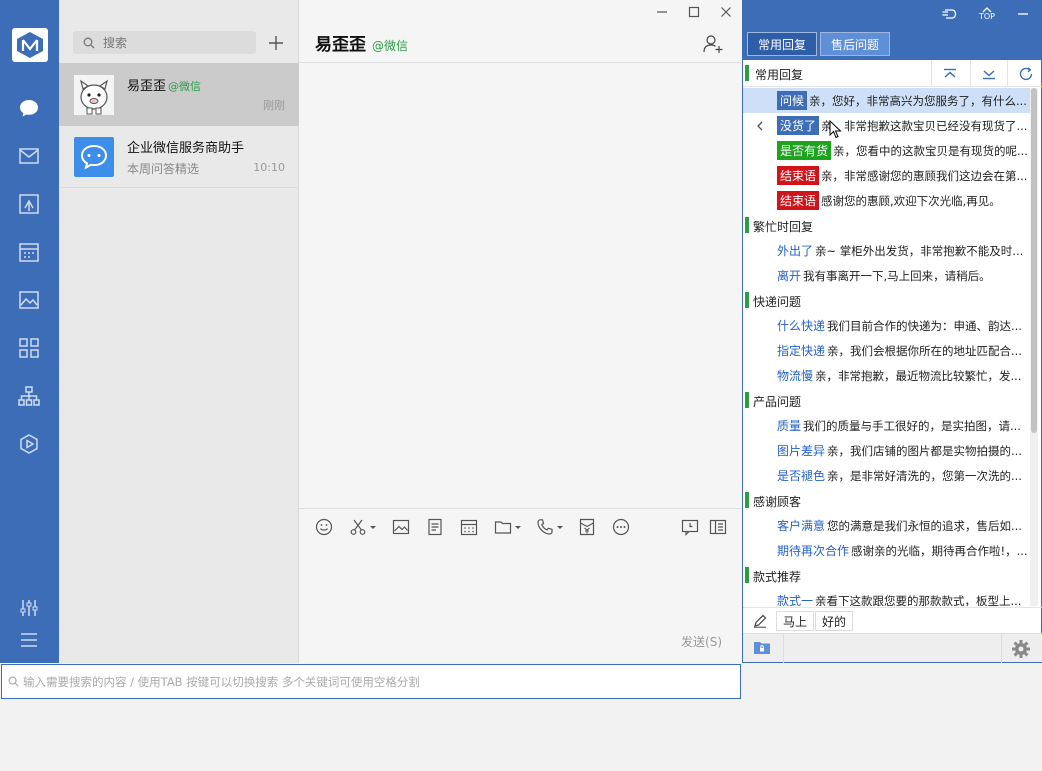 The width and height of the screenshot is (1042, 771). I want to click on image-button, so click(401, 527).